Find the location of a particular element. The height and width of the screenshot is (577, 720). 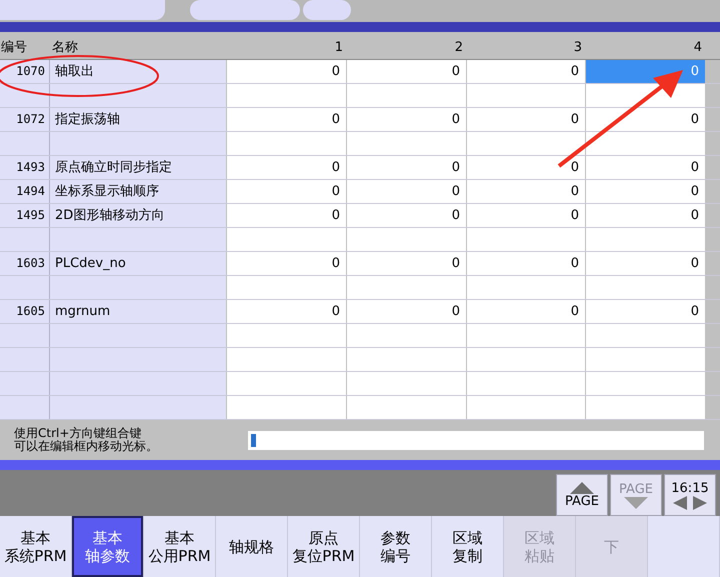

param-number: 1603 is located at coordinates (25, 263).